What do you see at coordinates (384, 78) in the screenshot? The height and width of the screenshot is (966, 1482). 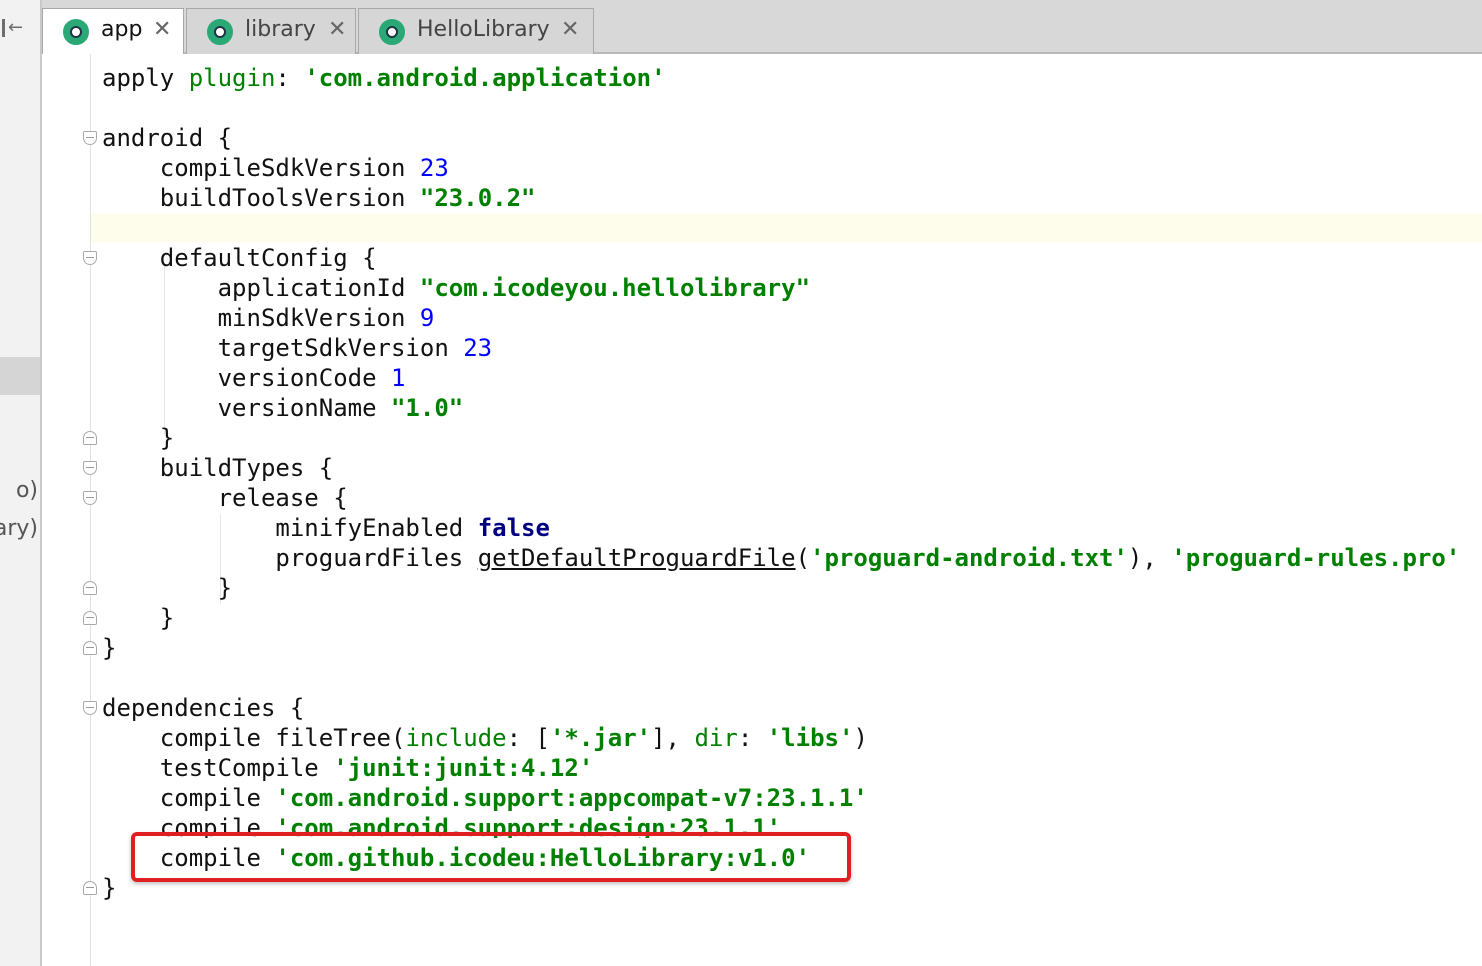 I see `code-line: apply plugin: 'com.android.application'` at bounding box center [384, 78].